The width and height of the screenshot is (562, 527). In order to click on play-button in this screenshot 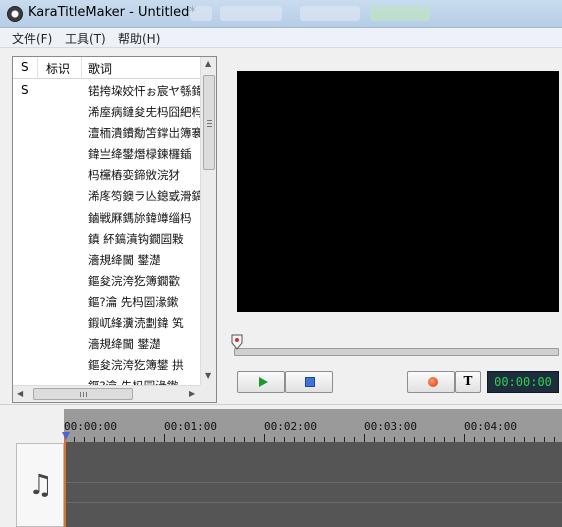, I will do `click(261, 382)`.